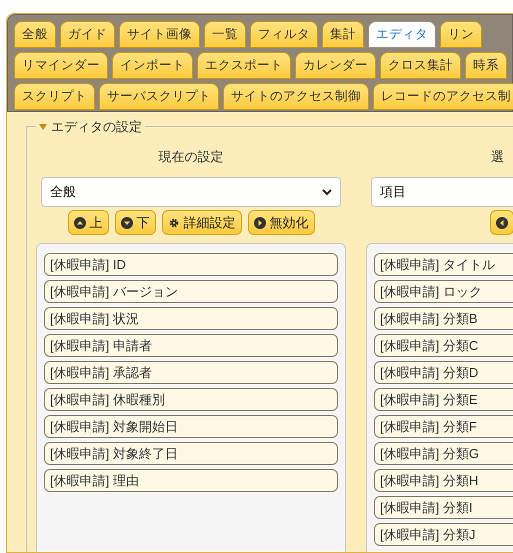 Image resolution: width=513 pixels, height=553 pixels. Describe the element at coordinates (281, 222) in the screenshot. I see `toolbar-button: 無効化` at that location.